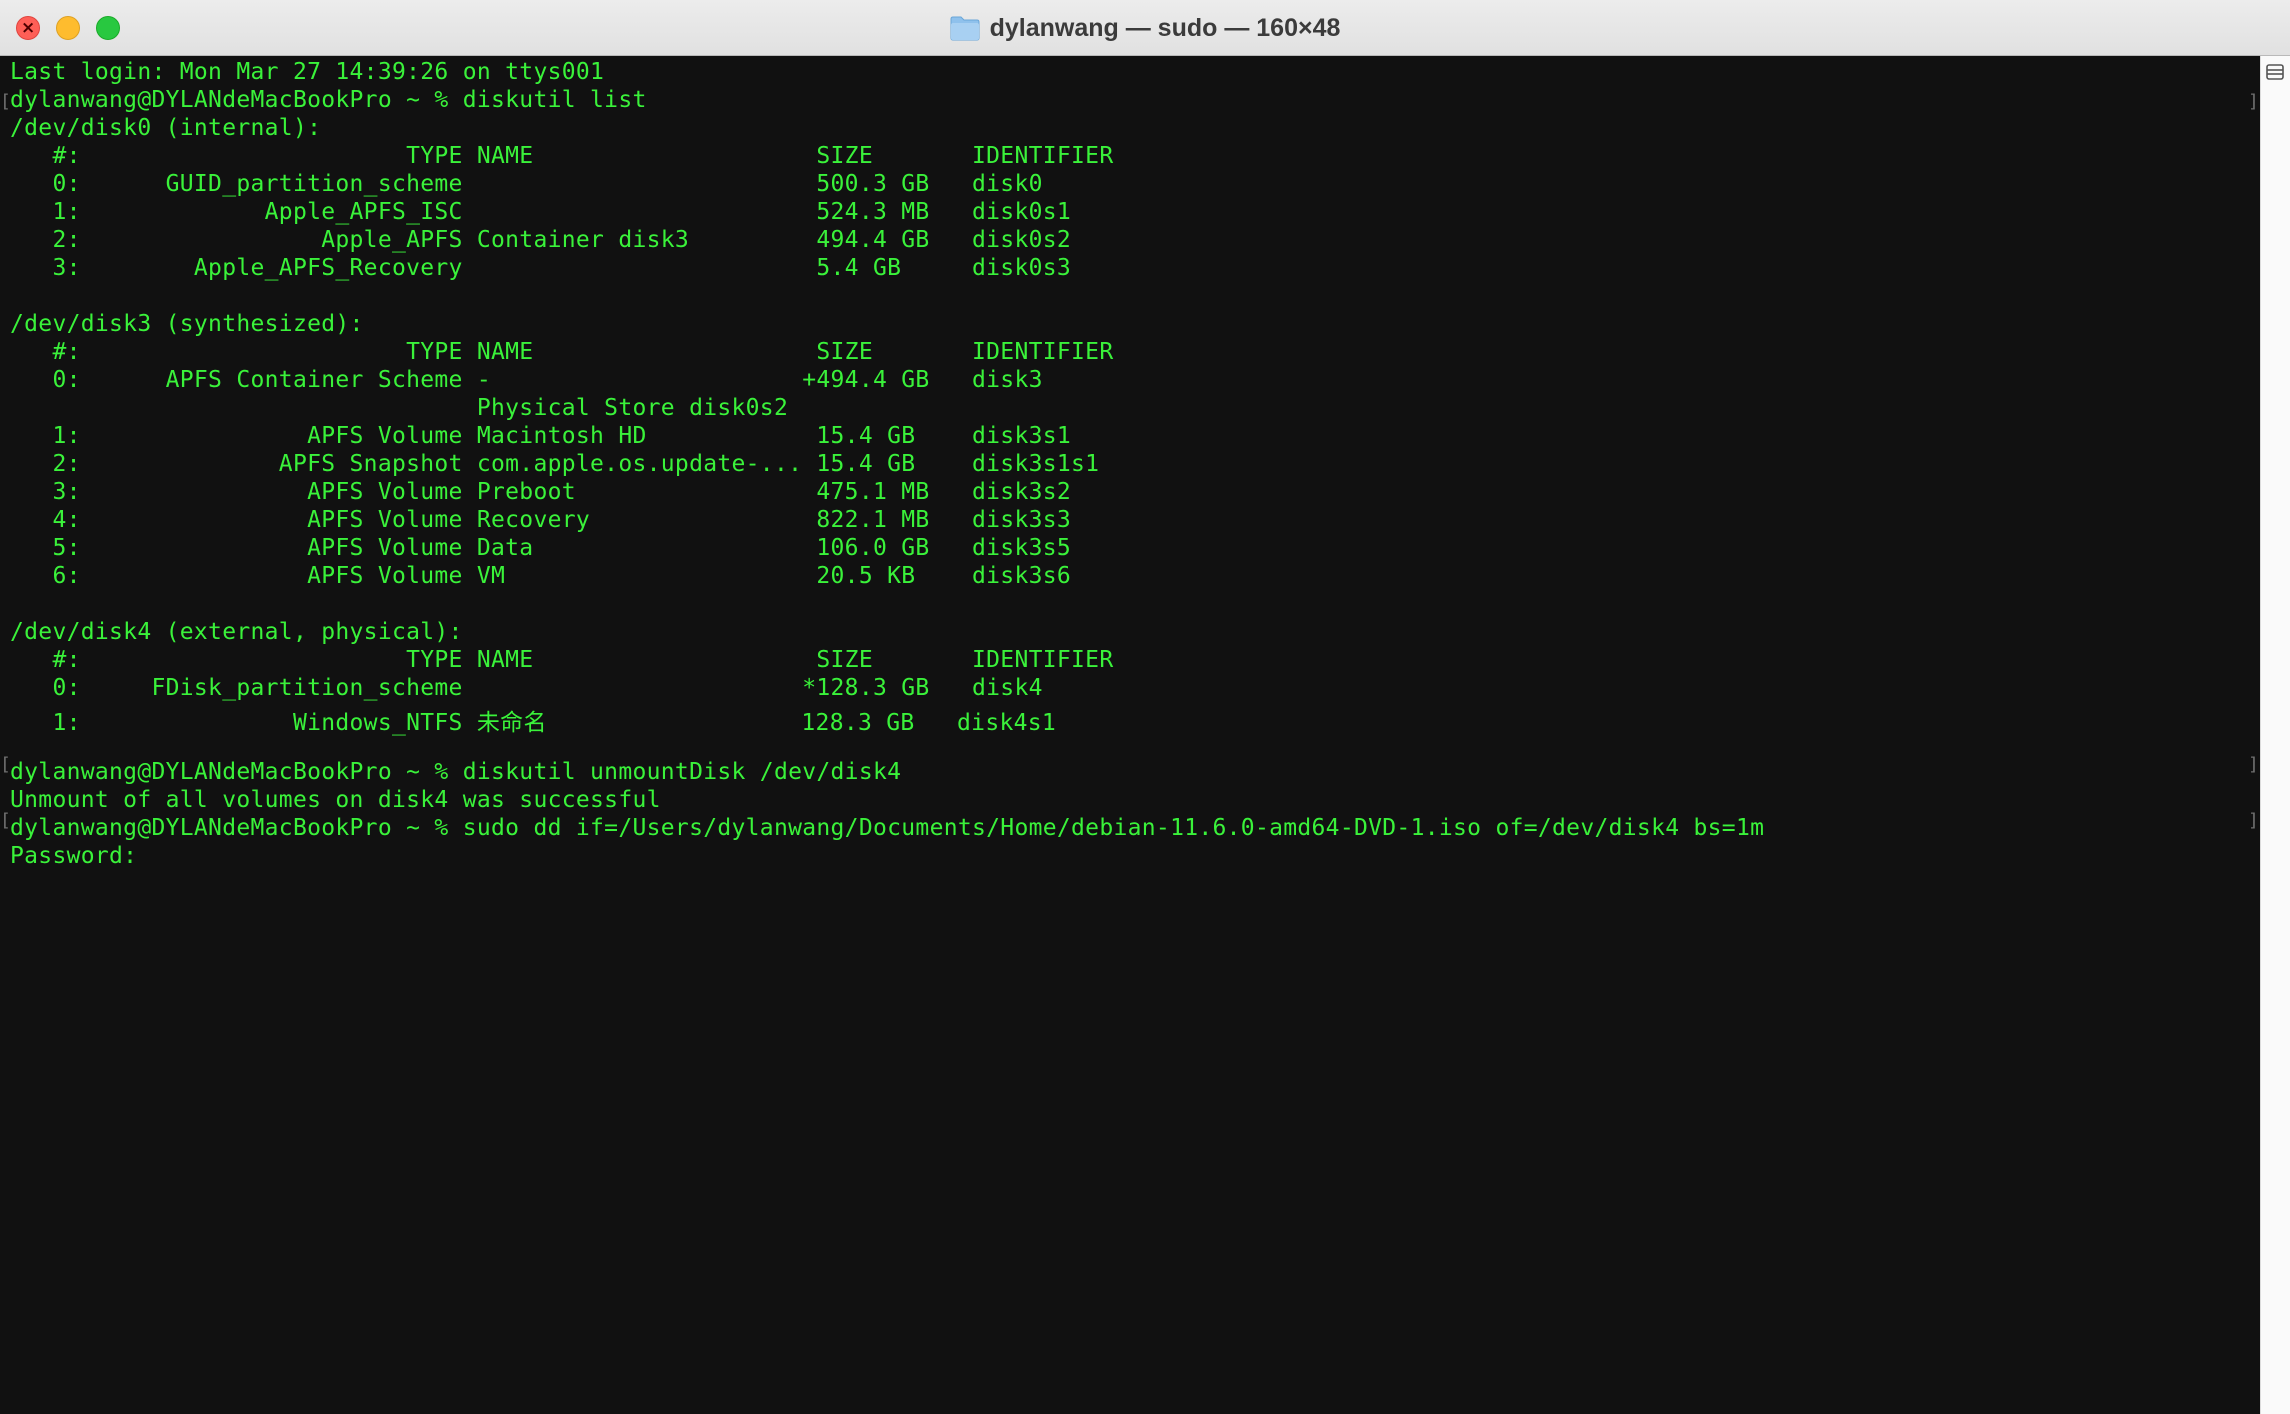 This screenshot has height=1414, width=2290. What do you see at coordinates (399, 408) in the screenshot?
I see `terminal-line: Physical Store disk0s2` at bounding box center [399, 408].